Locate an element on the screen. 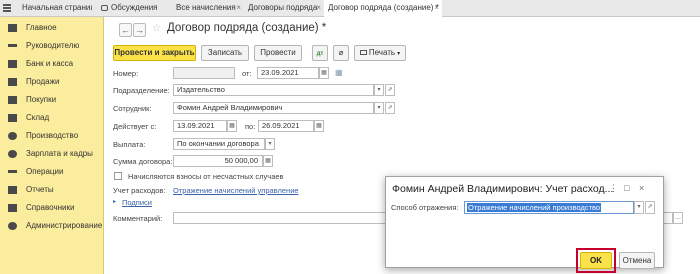  tab-home: Начальная страница is located at coordinates (55, 8).